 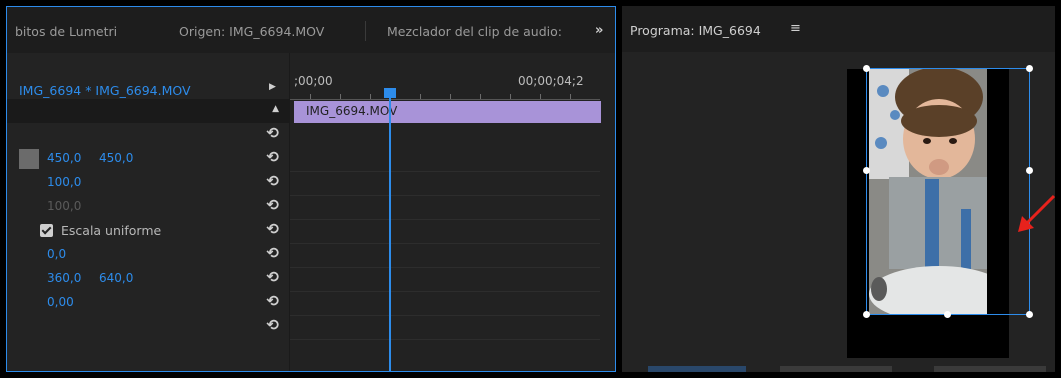 I want to click on uniform-scale-checkbox, so click(x=46, y=230).